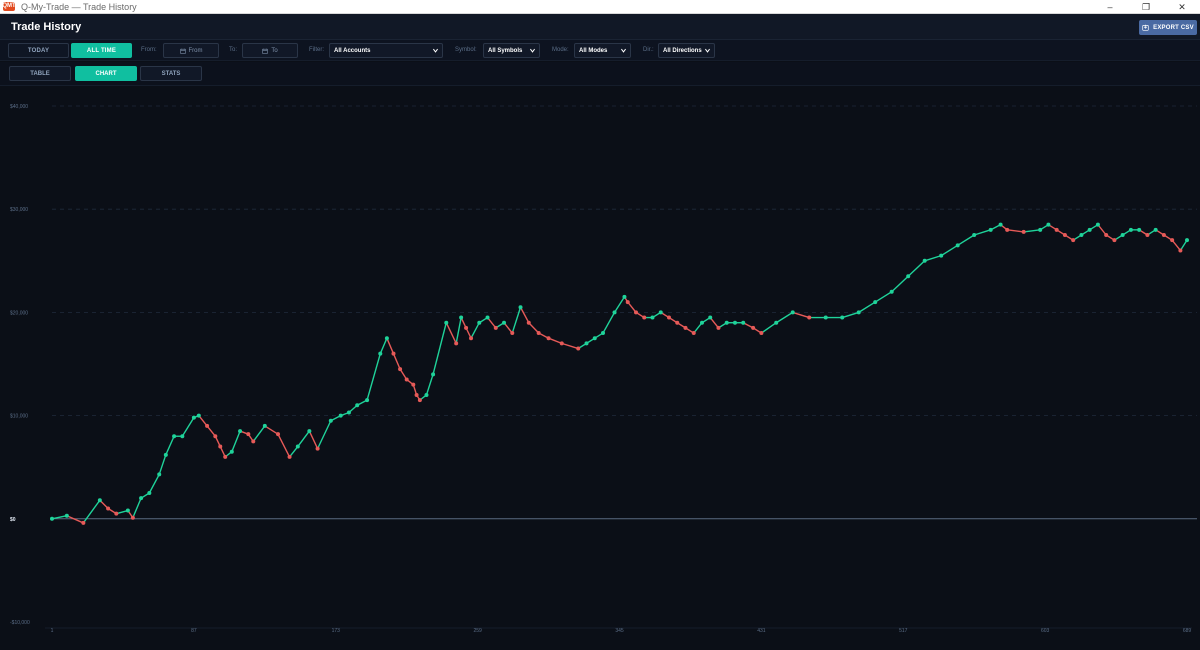 This screenshot has width=1200, height=650. Describe the element at coordinates (1173, 27) in the screenshot. I see `export-csv-label: EXPORT CSV` at that location.